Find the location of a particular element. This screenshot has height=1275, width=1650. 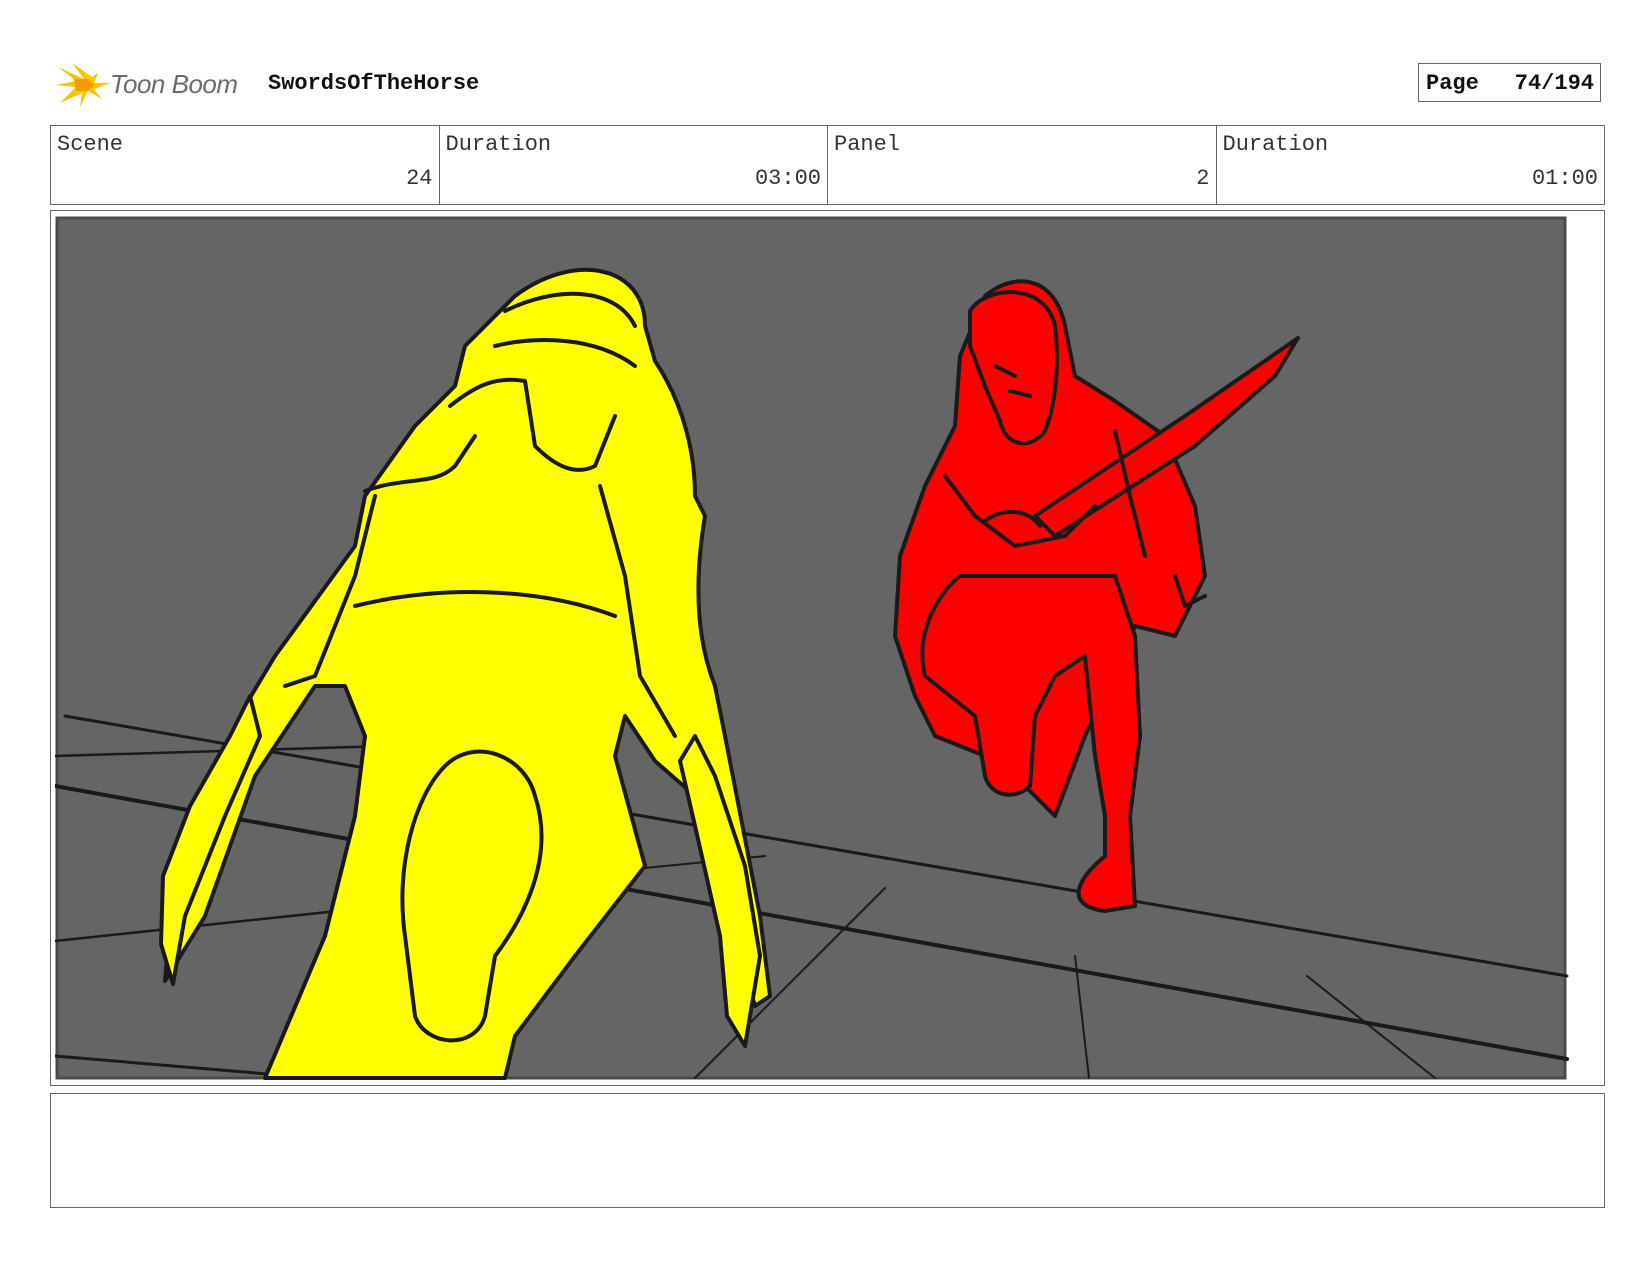

panel-value: 2 is located at coordinates (1203, 178).